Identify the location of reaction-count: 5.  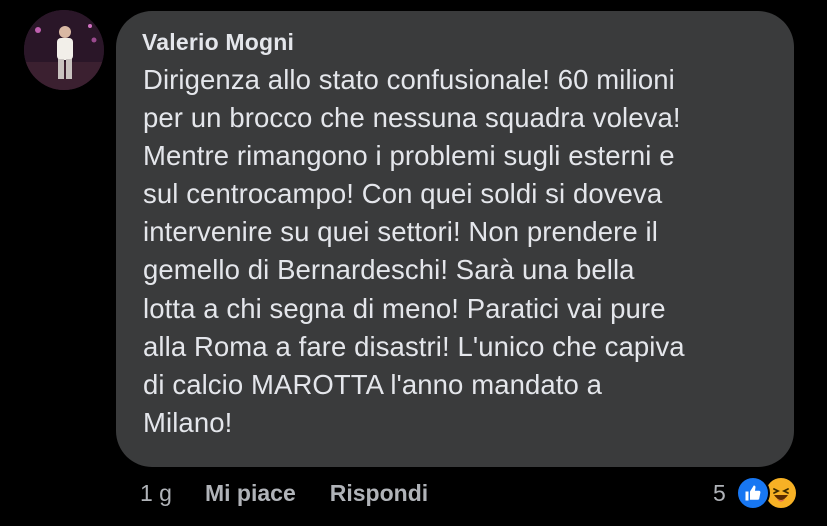
(719, 492).